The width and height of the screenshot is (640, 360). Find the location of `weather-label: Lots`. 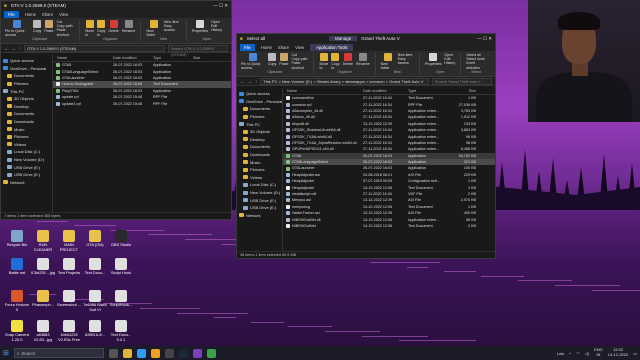

weather-label: Lots is located at coordinates (561, 353).